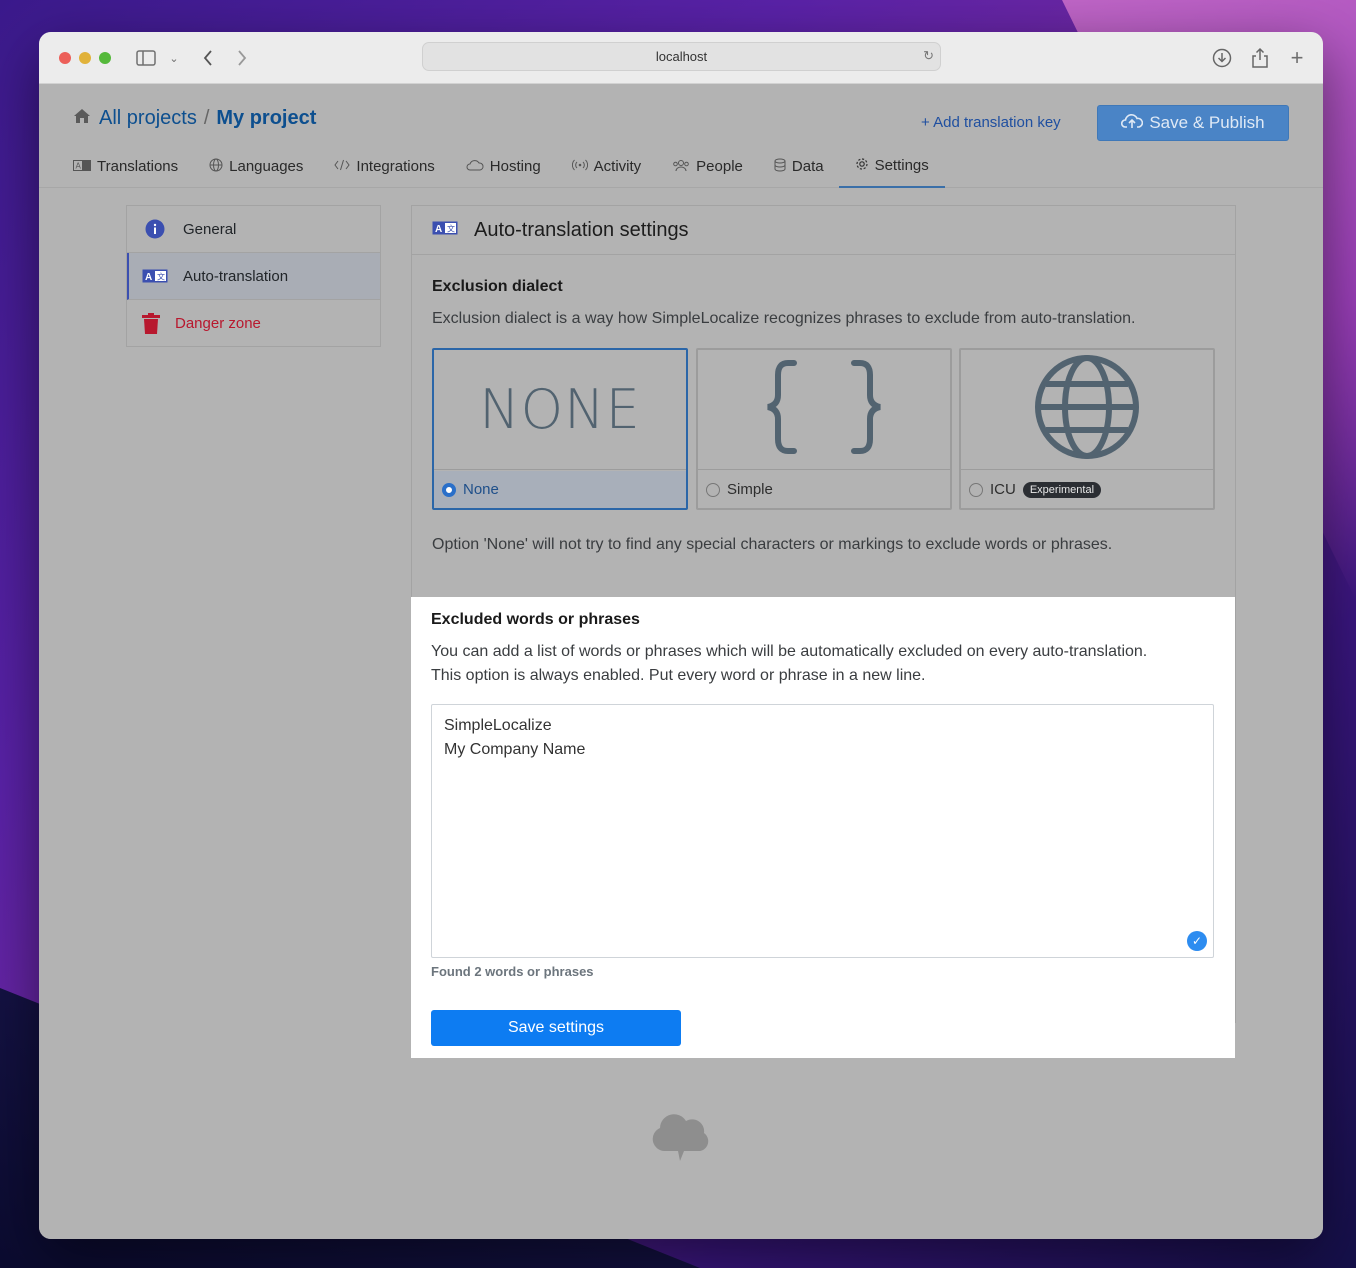  Describe the element at coordinates (824, 489) in the screenshot. I see `simple-option-footer: Simple` at that location.